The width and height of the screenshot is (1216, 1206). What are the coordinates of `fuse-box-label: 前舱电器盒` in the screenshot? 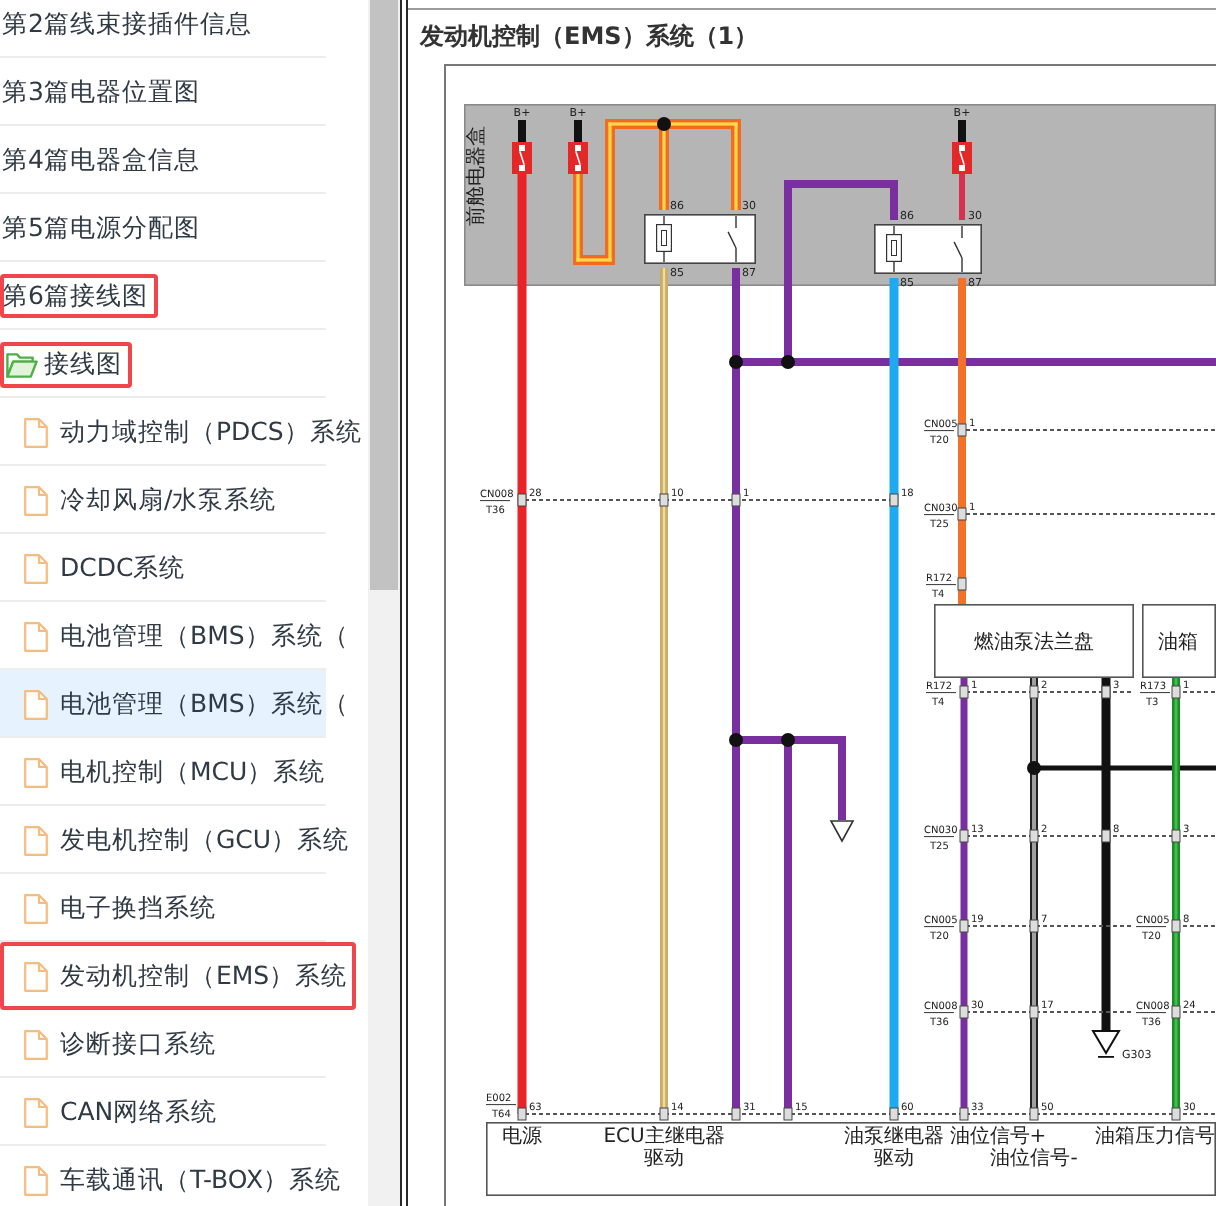 It's located at (477, 176).